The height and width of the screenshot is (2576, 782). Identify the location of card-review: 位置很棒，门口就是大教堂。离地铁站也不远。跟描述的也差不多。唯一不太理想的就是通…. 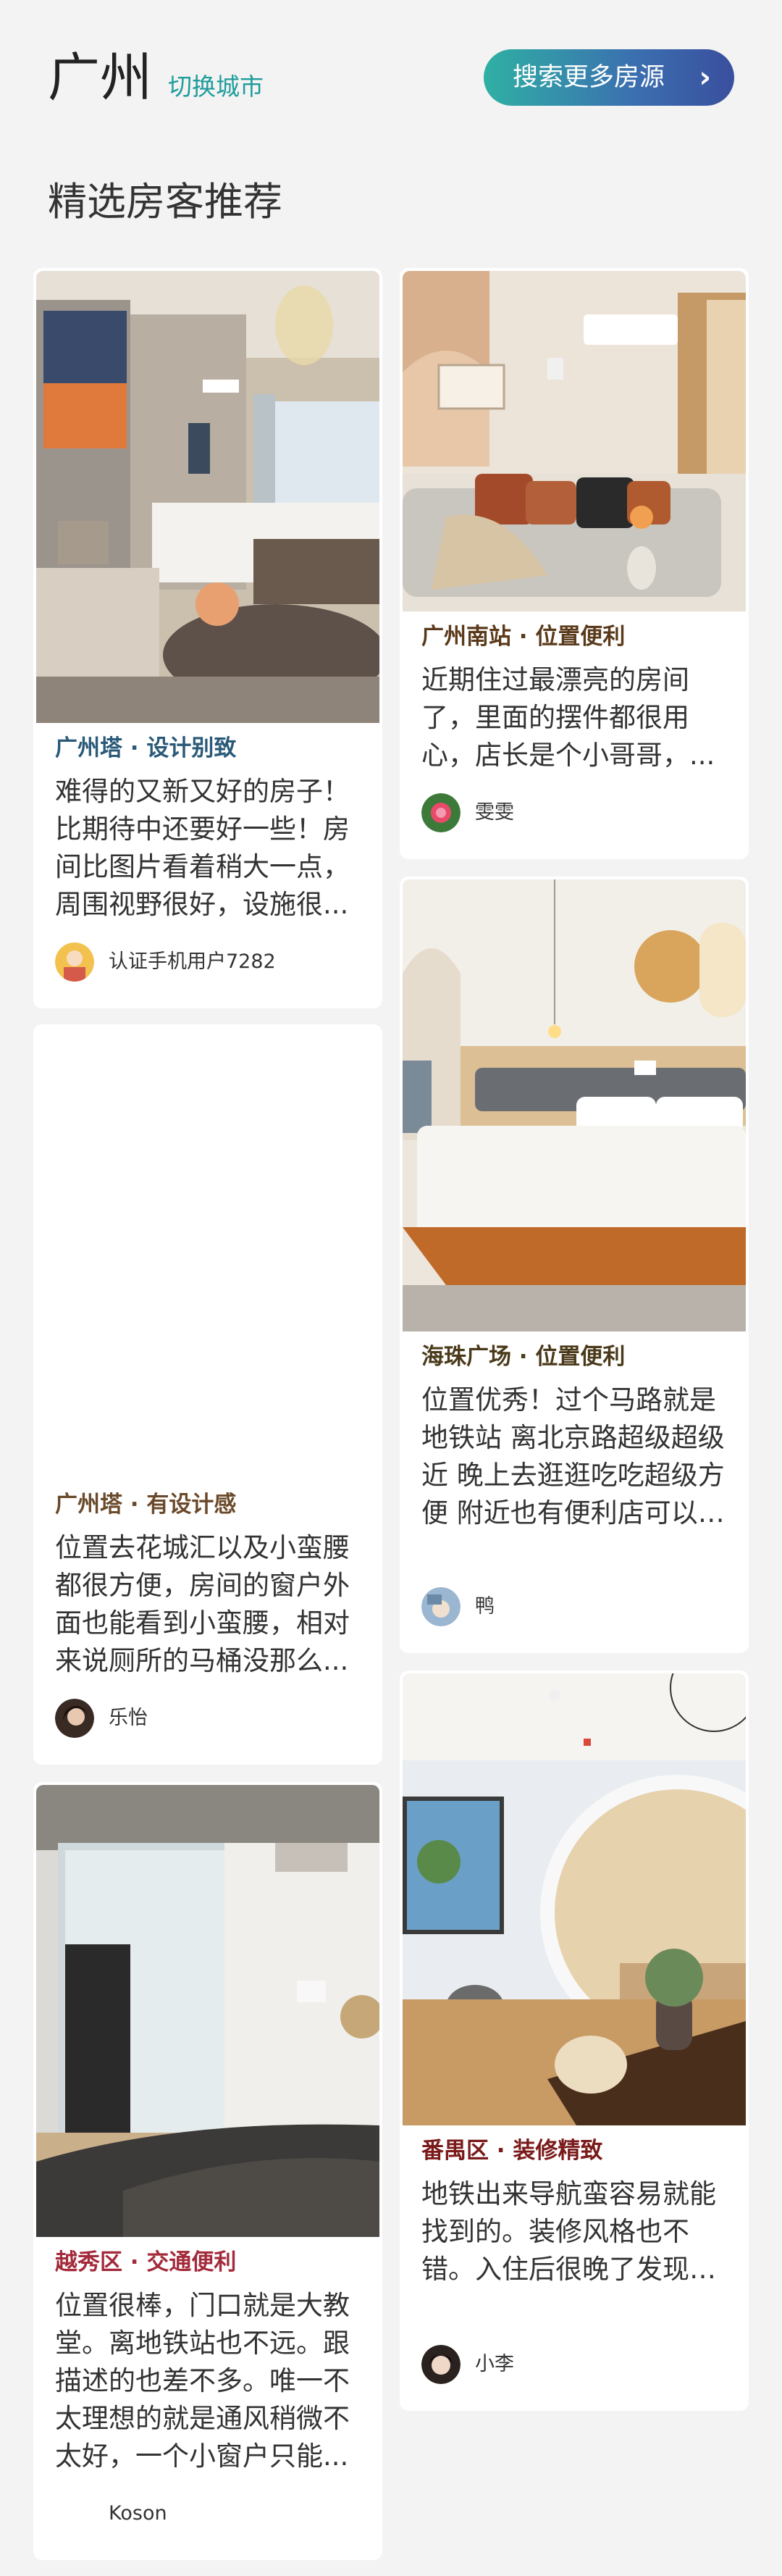
(203, 2381).